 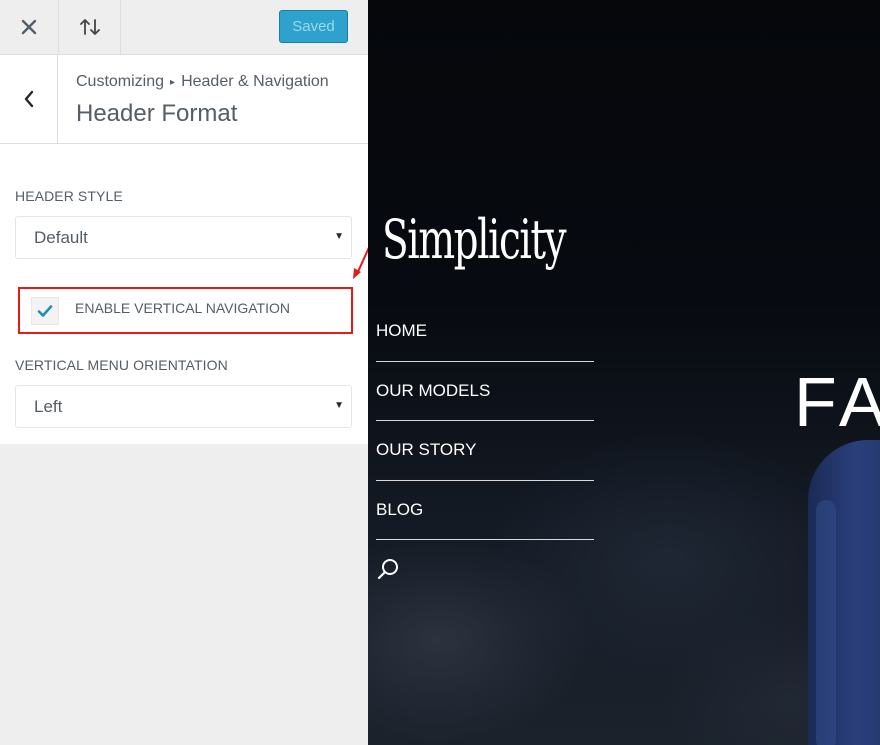 I want to click on nav-item-our-models: OUR MODELS, so click(x=485, y=391).